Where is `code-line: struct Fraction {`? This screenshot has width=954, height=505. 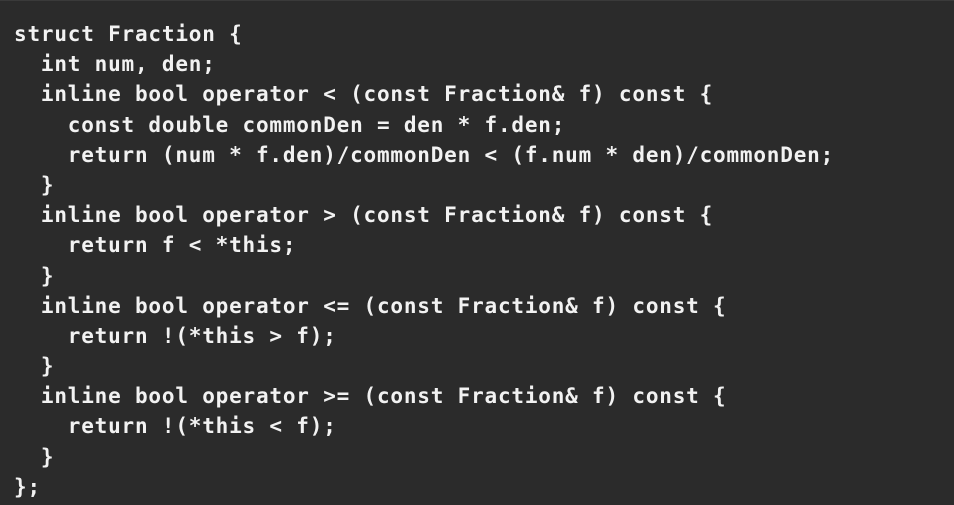
code-line: struct Fraction { is located at coordinates (128, 34).